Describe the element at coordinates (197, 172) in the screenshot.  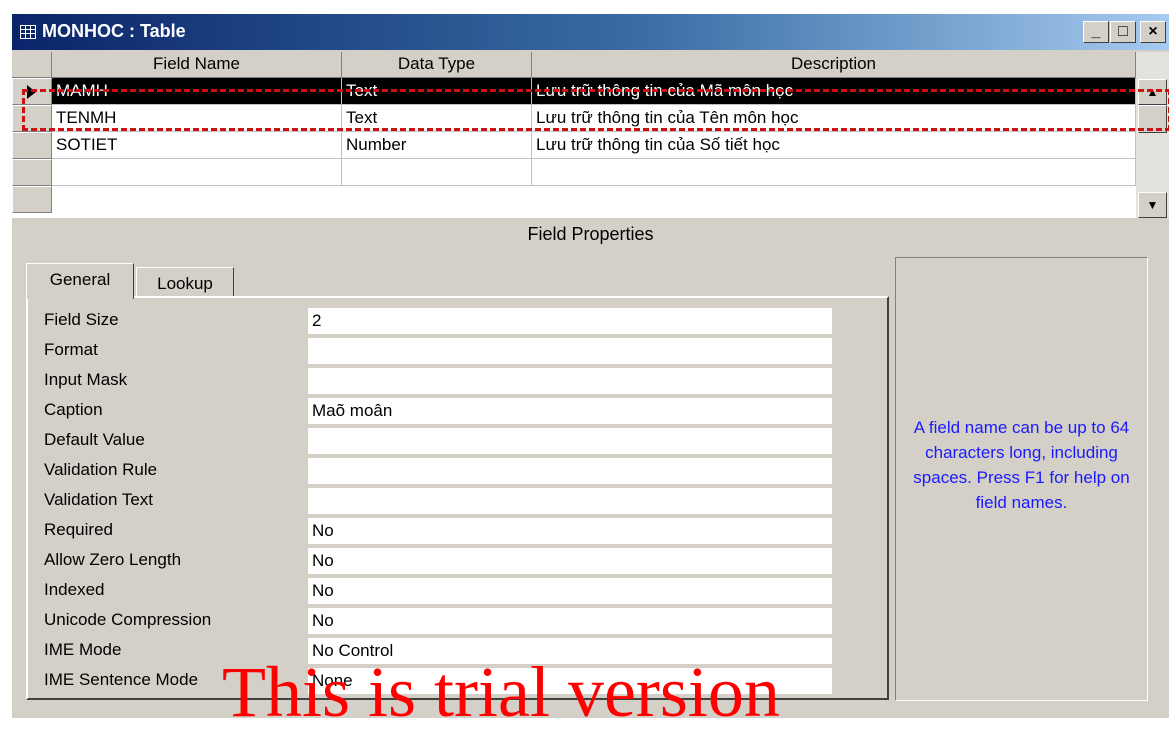
I see `field-name-cell` at that location.